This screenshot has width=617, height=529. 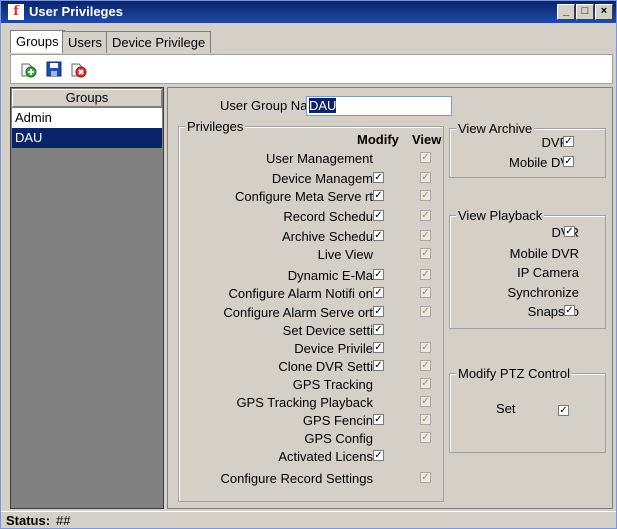 What do you see at coordinates (284, 439) in the screenshot?
I see `privilege-row: GPS Config` at bounding box center [284, 439].